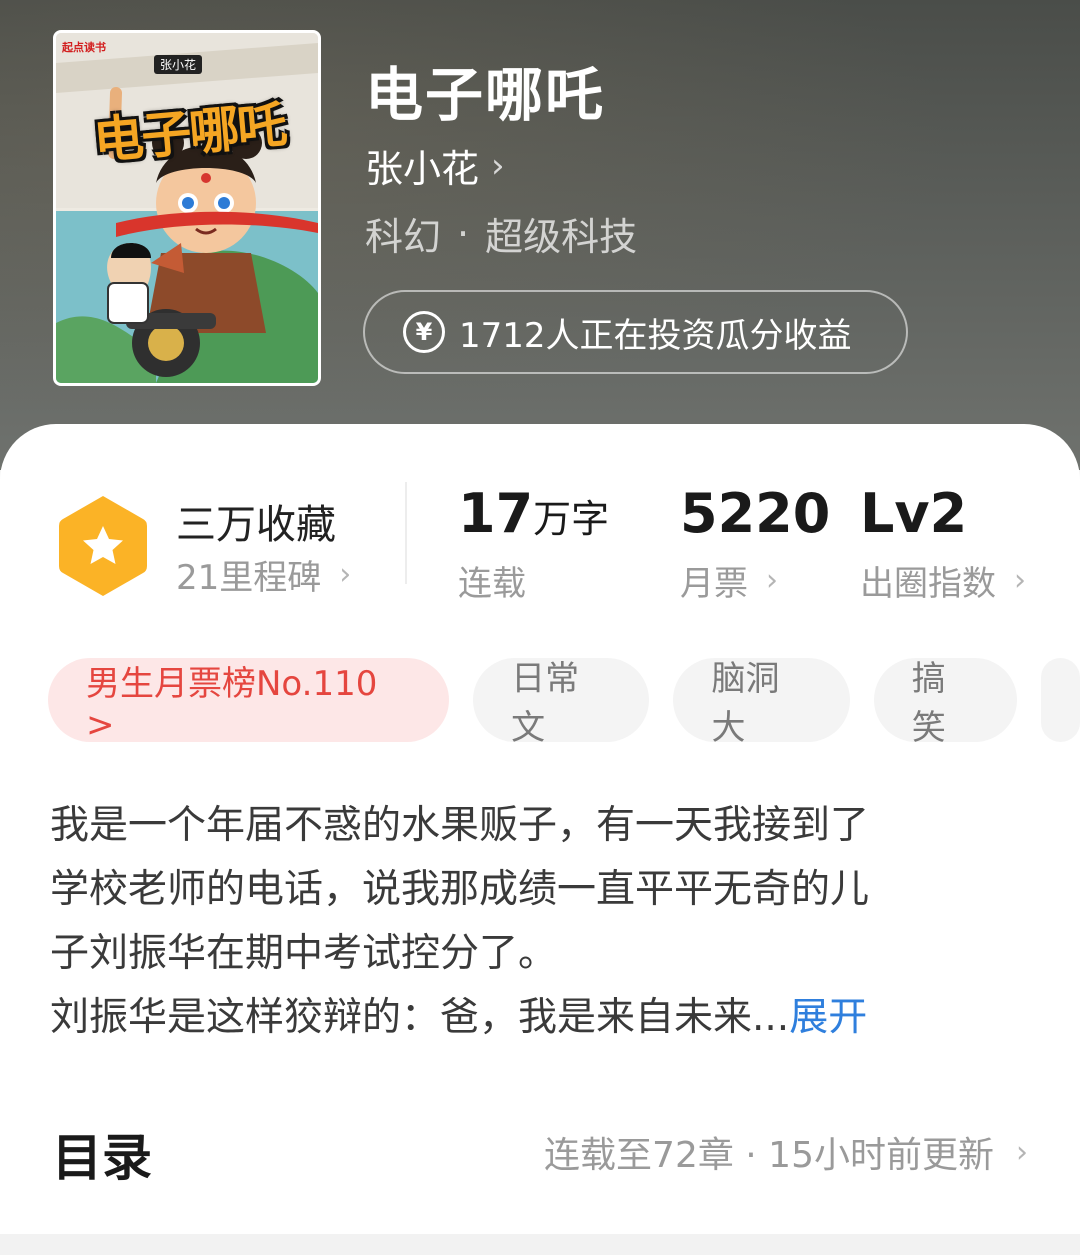 This screenshot has width=1080, height=1255. Describe the element at coordinates (460, 889) in the screenshot. I see `synopsis-line: 学校老师的电话，说我那成绩一直平平无奇的儿` at that location.